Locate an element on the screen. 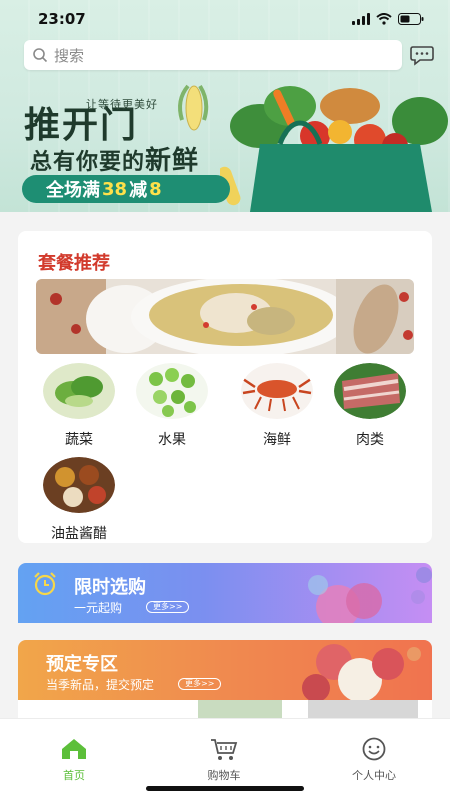 The image size is (450, 800). combo-banner-image is located at coordinates (225, 316).